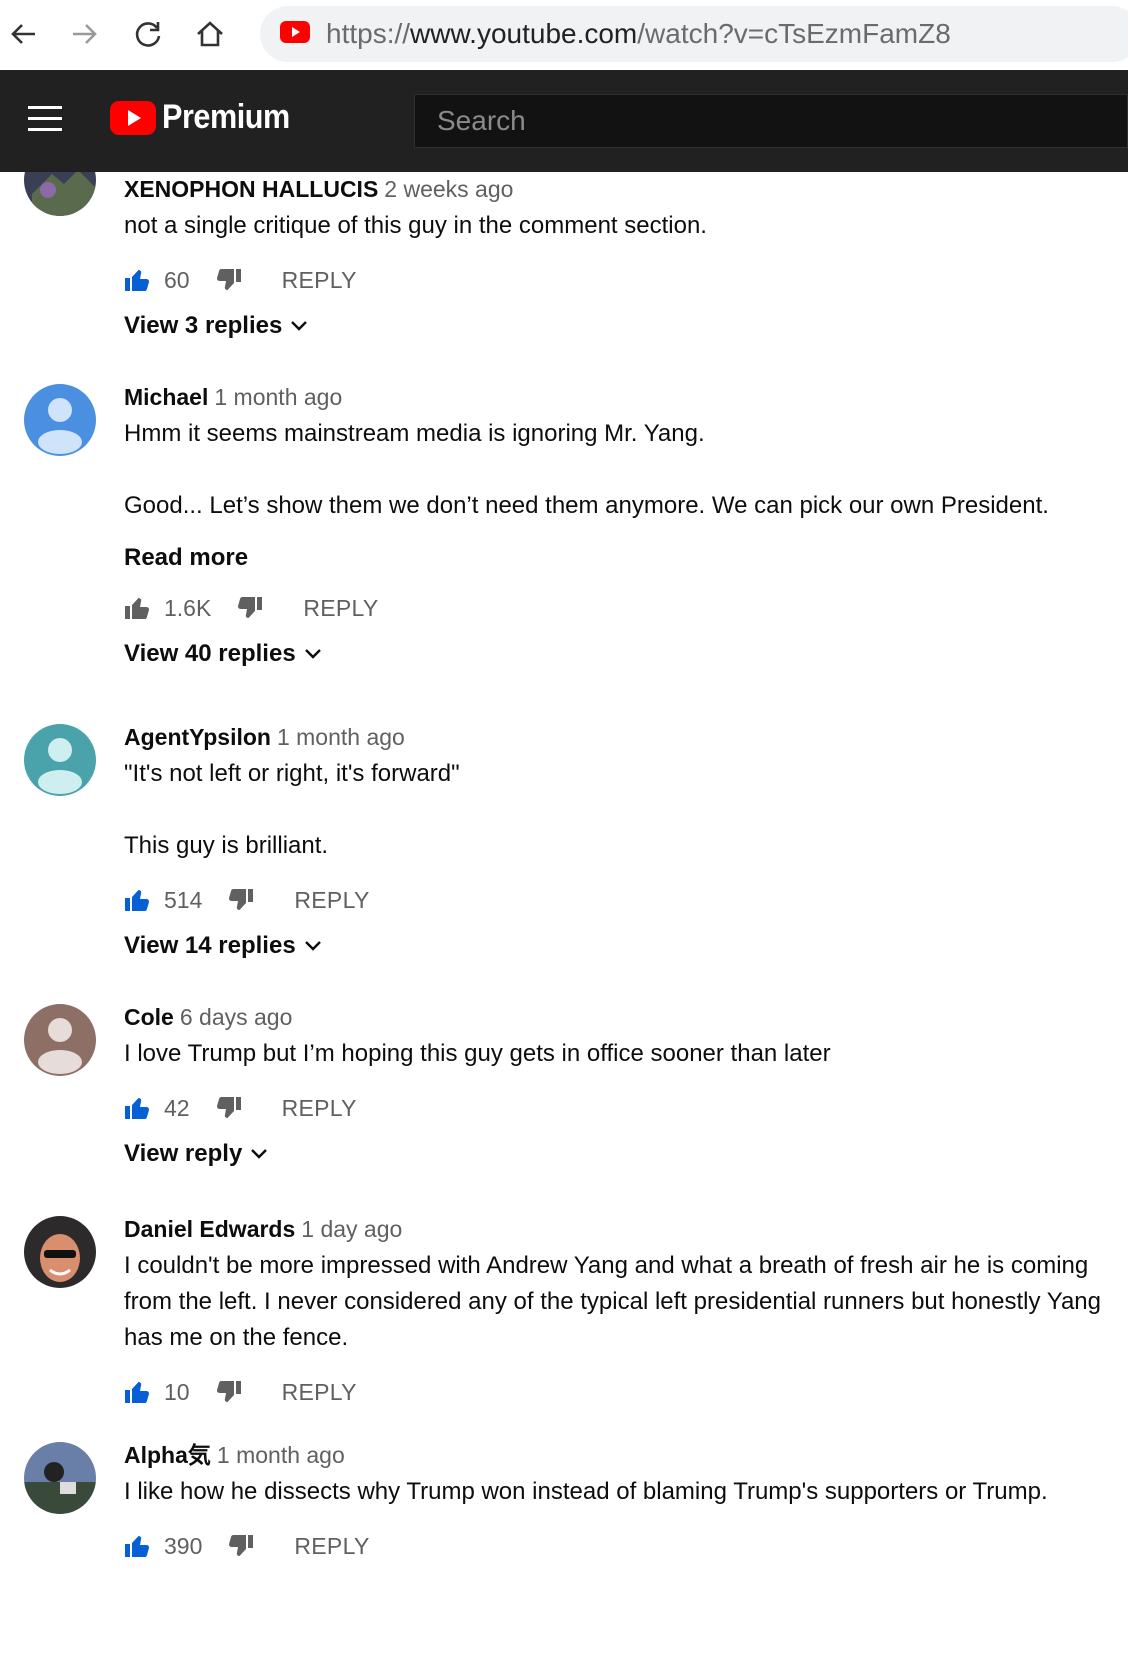 Image resolution: width=1128 pixels, height=1668 pixels. I want to click on view-replies-button: View 3 replies, so click(619, 326).